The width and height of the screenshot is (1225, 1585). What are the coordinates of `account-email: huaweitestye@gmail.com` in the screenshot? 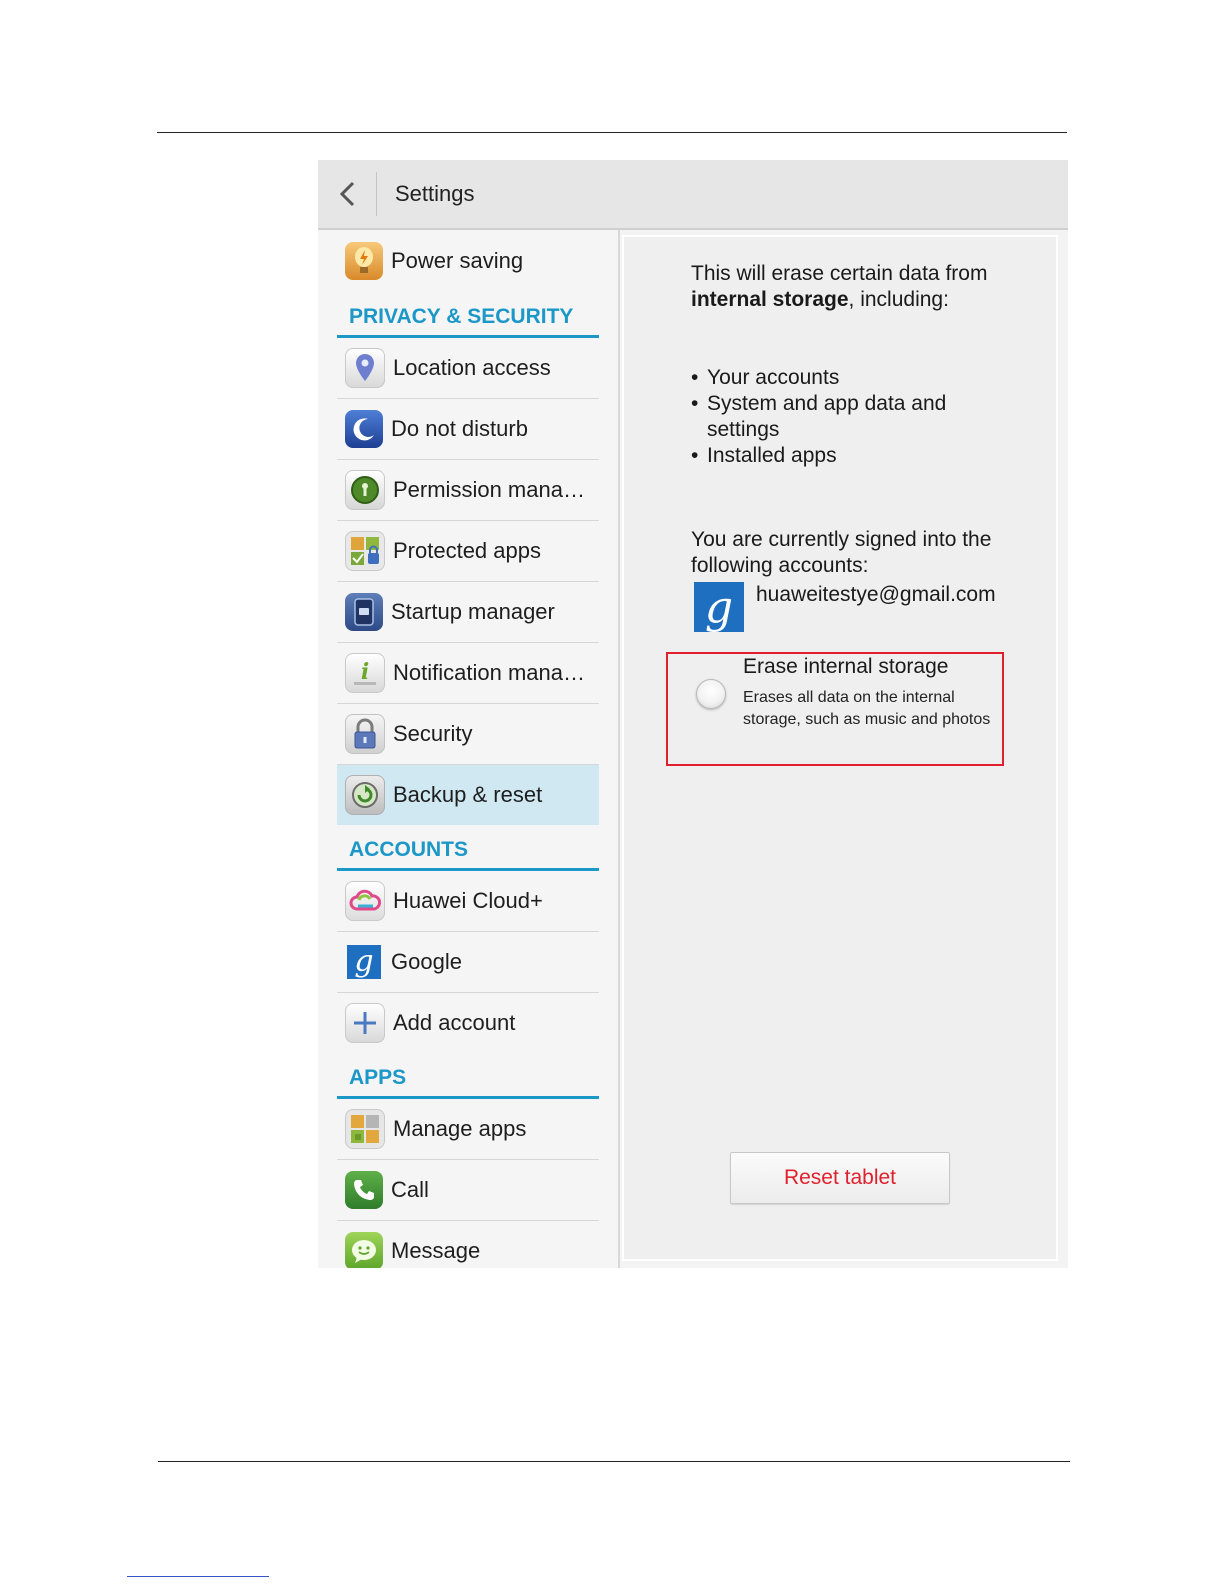 It's located at (876, 594).